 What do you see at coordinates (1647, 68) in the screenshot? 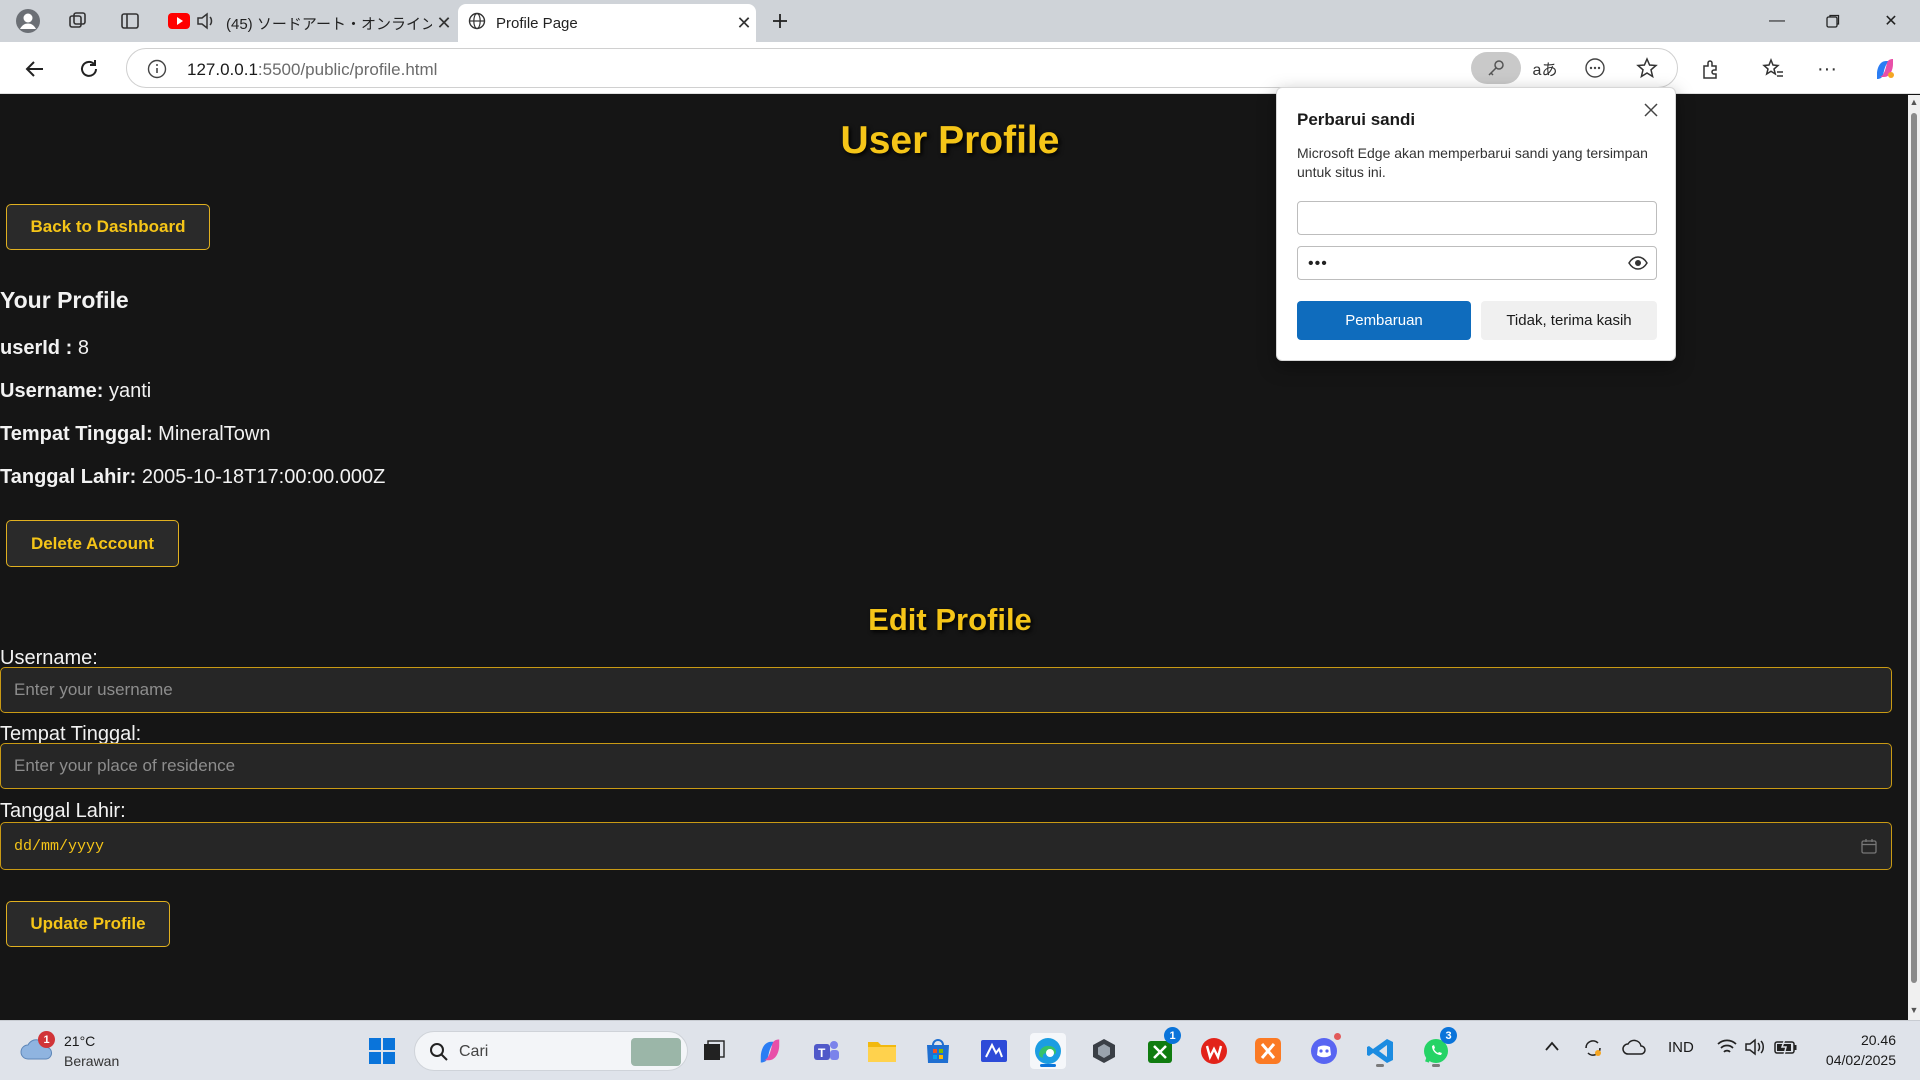
I see `favorite-star-icon` at bounding box center [1647, 68].